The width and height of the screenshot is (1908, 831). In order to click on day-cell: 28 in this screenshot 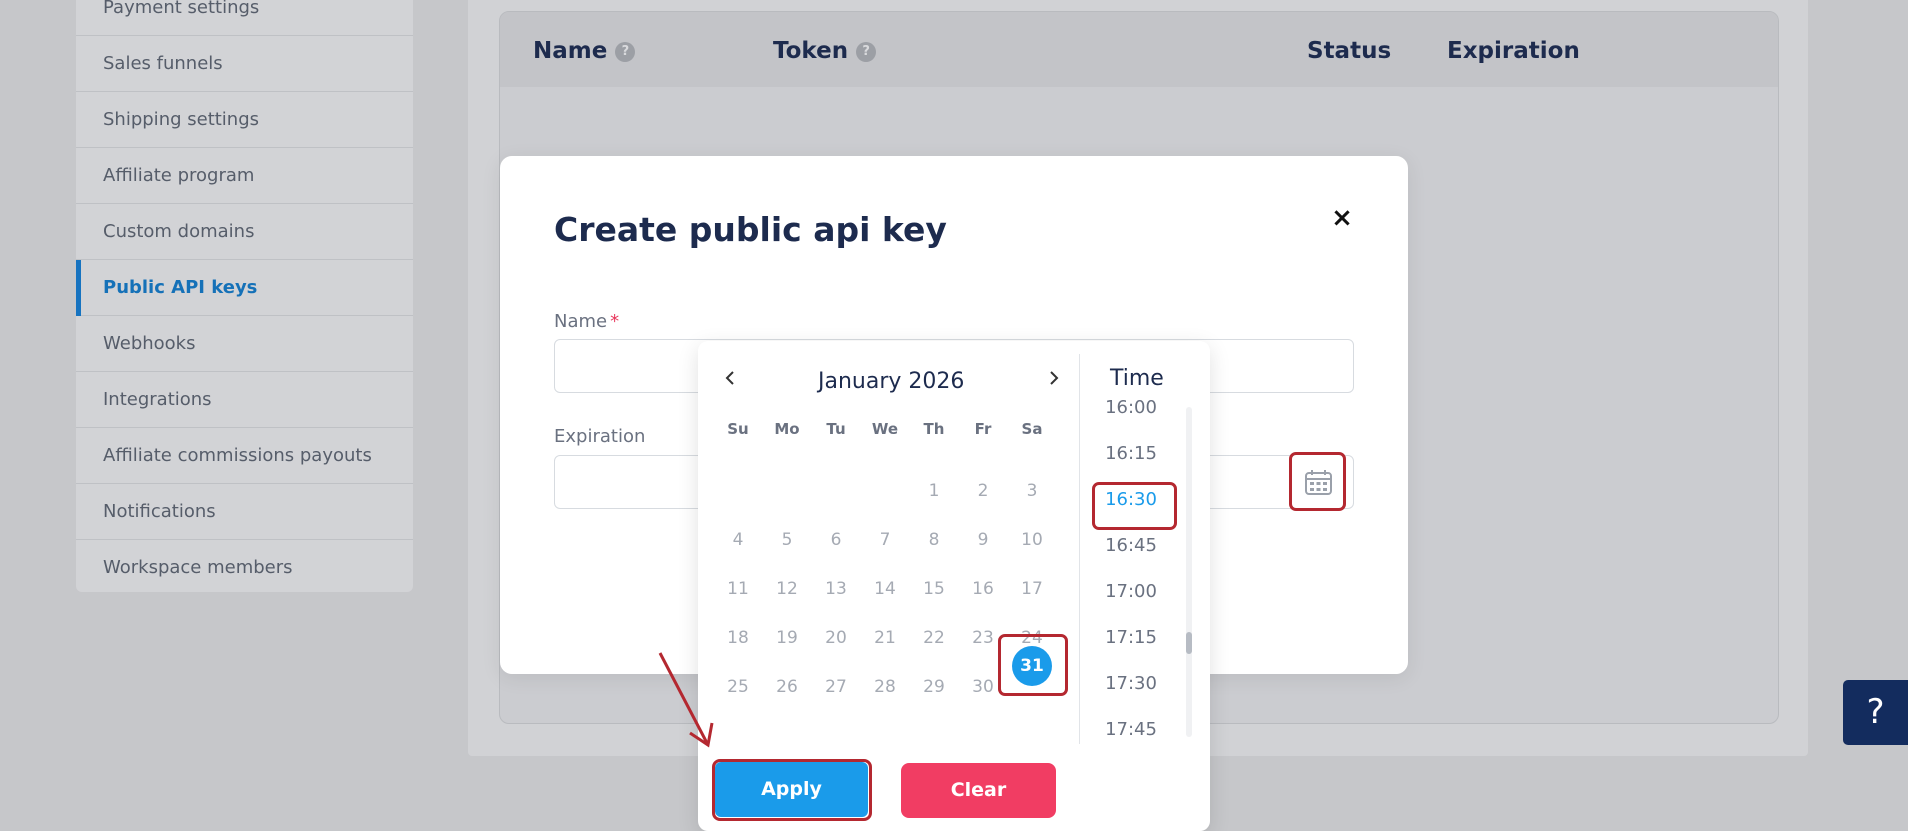, I will do `click(885, 687)`.